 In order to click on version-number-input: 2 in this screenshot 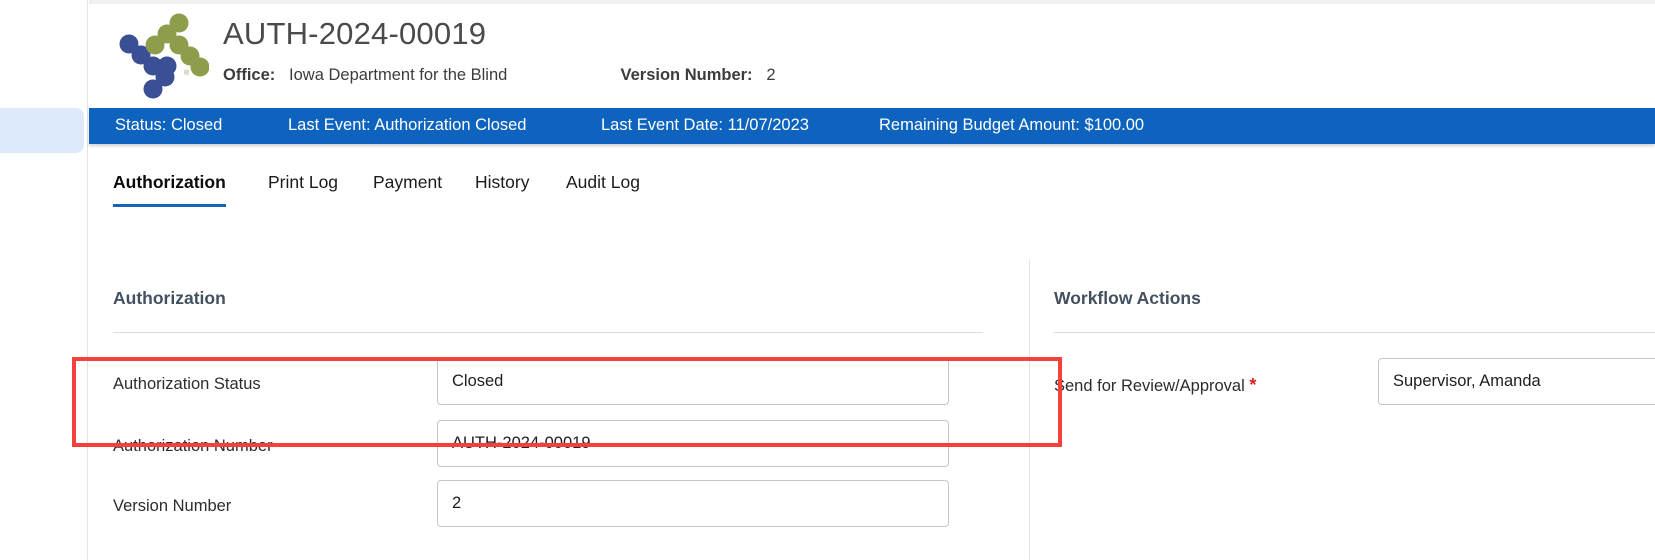, I will do `click(693, 503)`.